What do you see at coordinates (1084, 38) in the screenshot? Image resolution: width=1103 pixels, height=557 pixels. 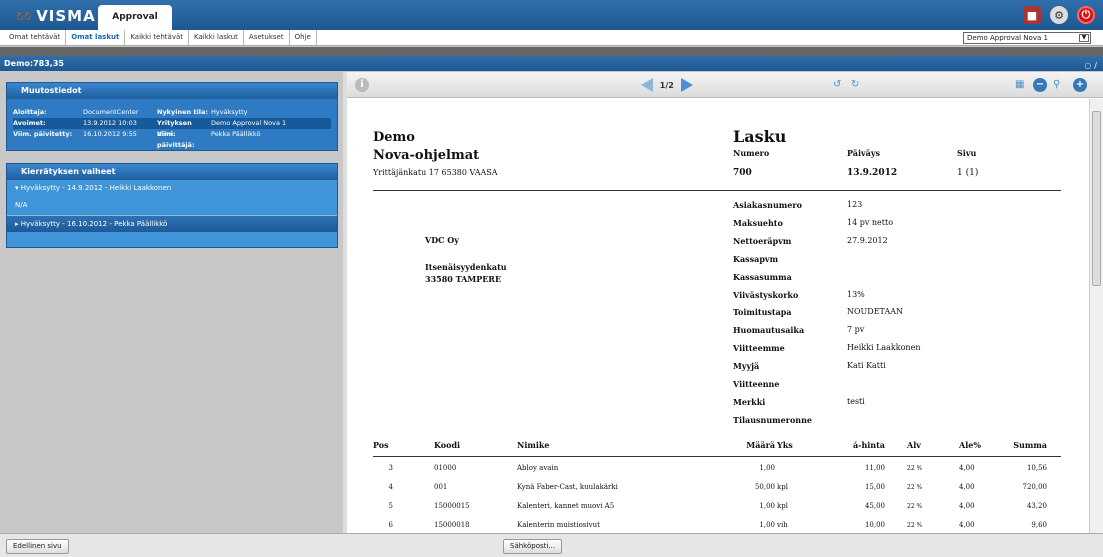 I see `chevron-down-icon: ▼` at bounding box center [1084, 38].